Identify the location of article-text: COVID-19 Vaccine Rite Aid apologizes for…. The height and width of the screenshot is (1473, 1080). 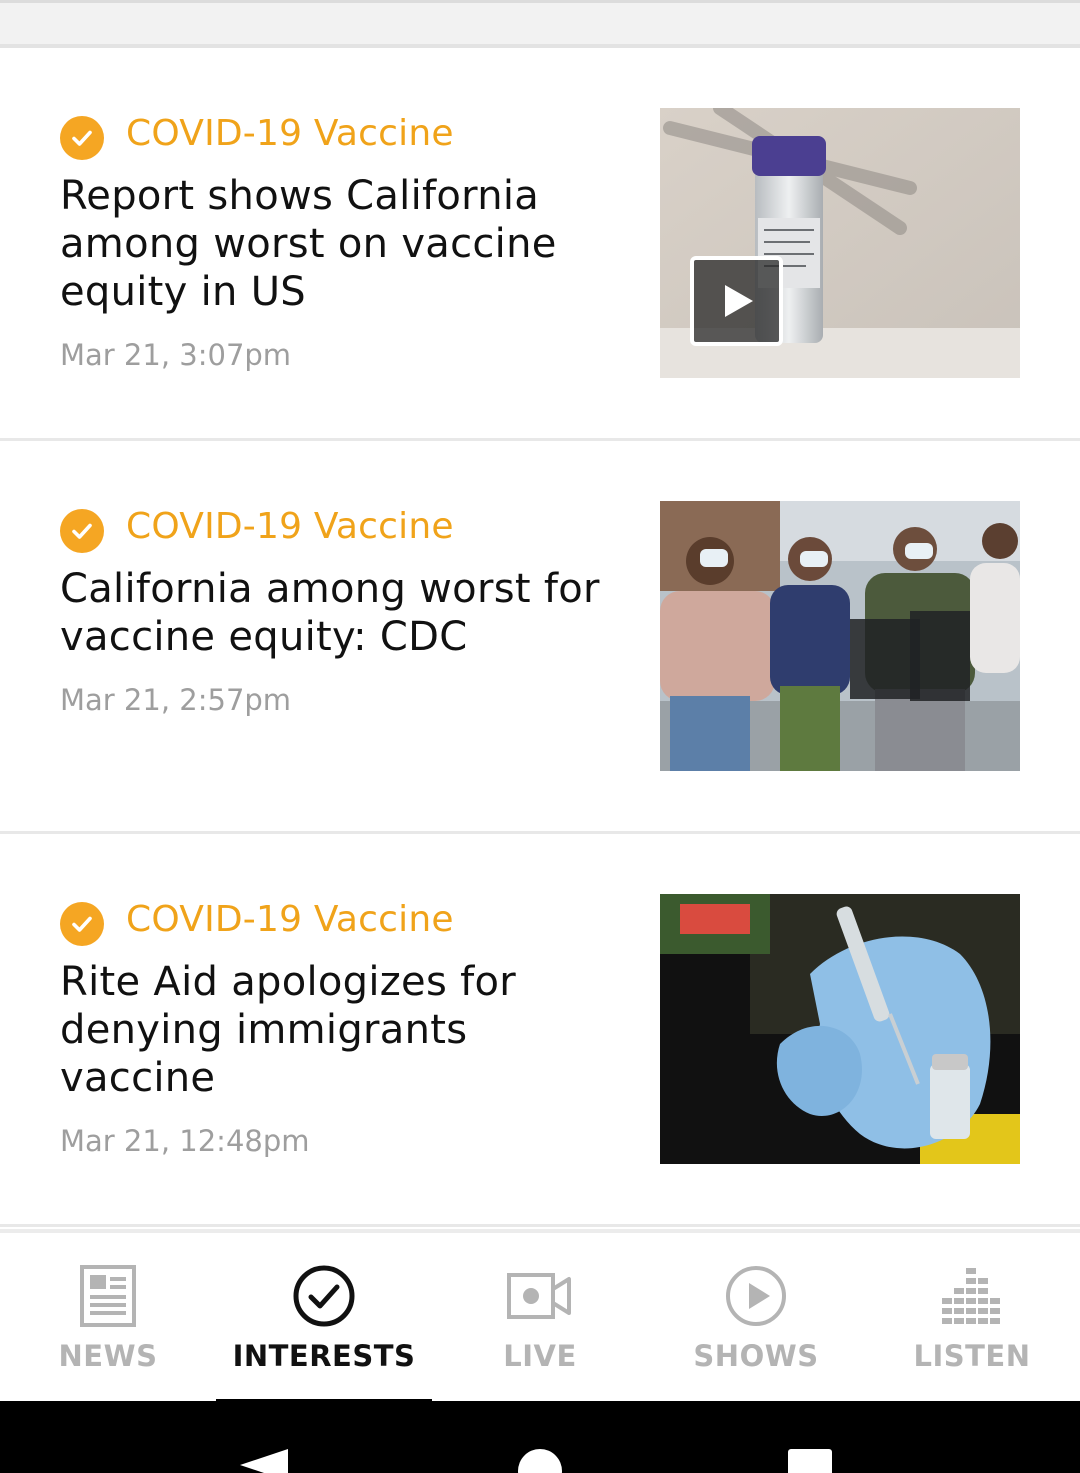
(330, 1026).